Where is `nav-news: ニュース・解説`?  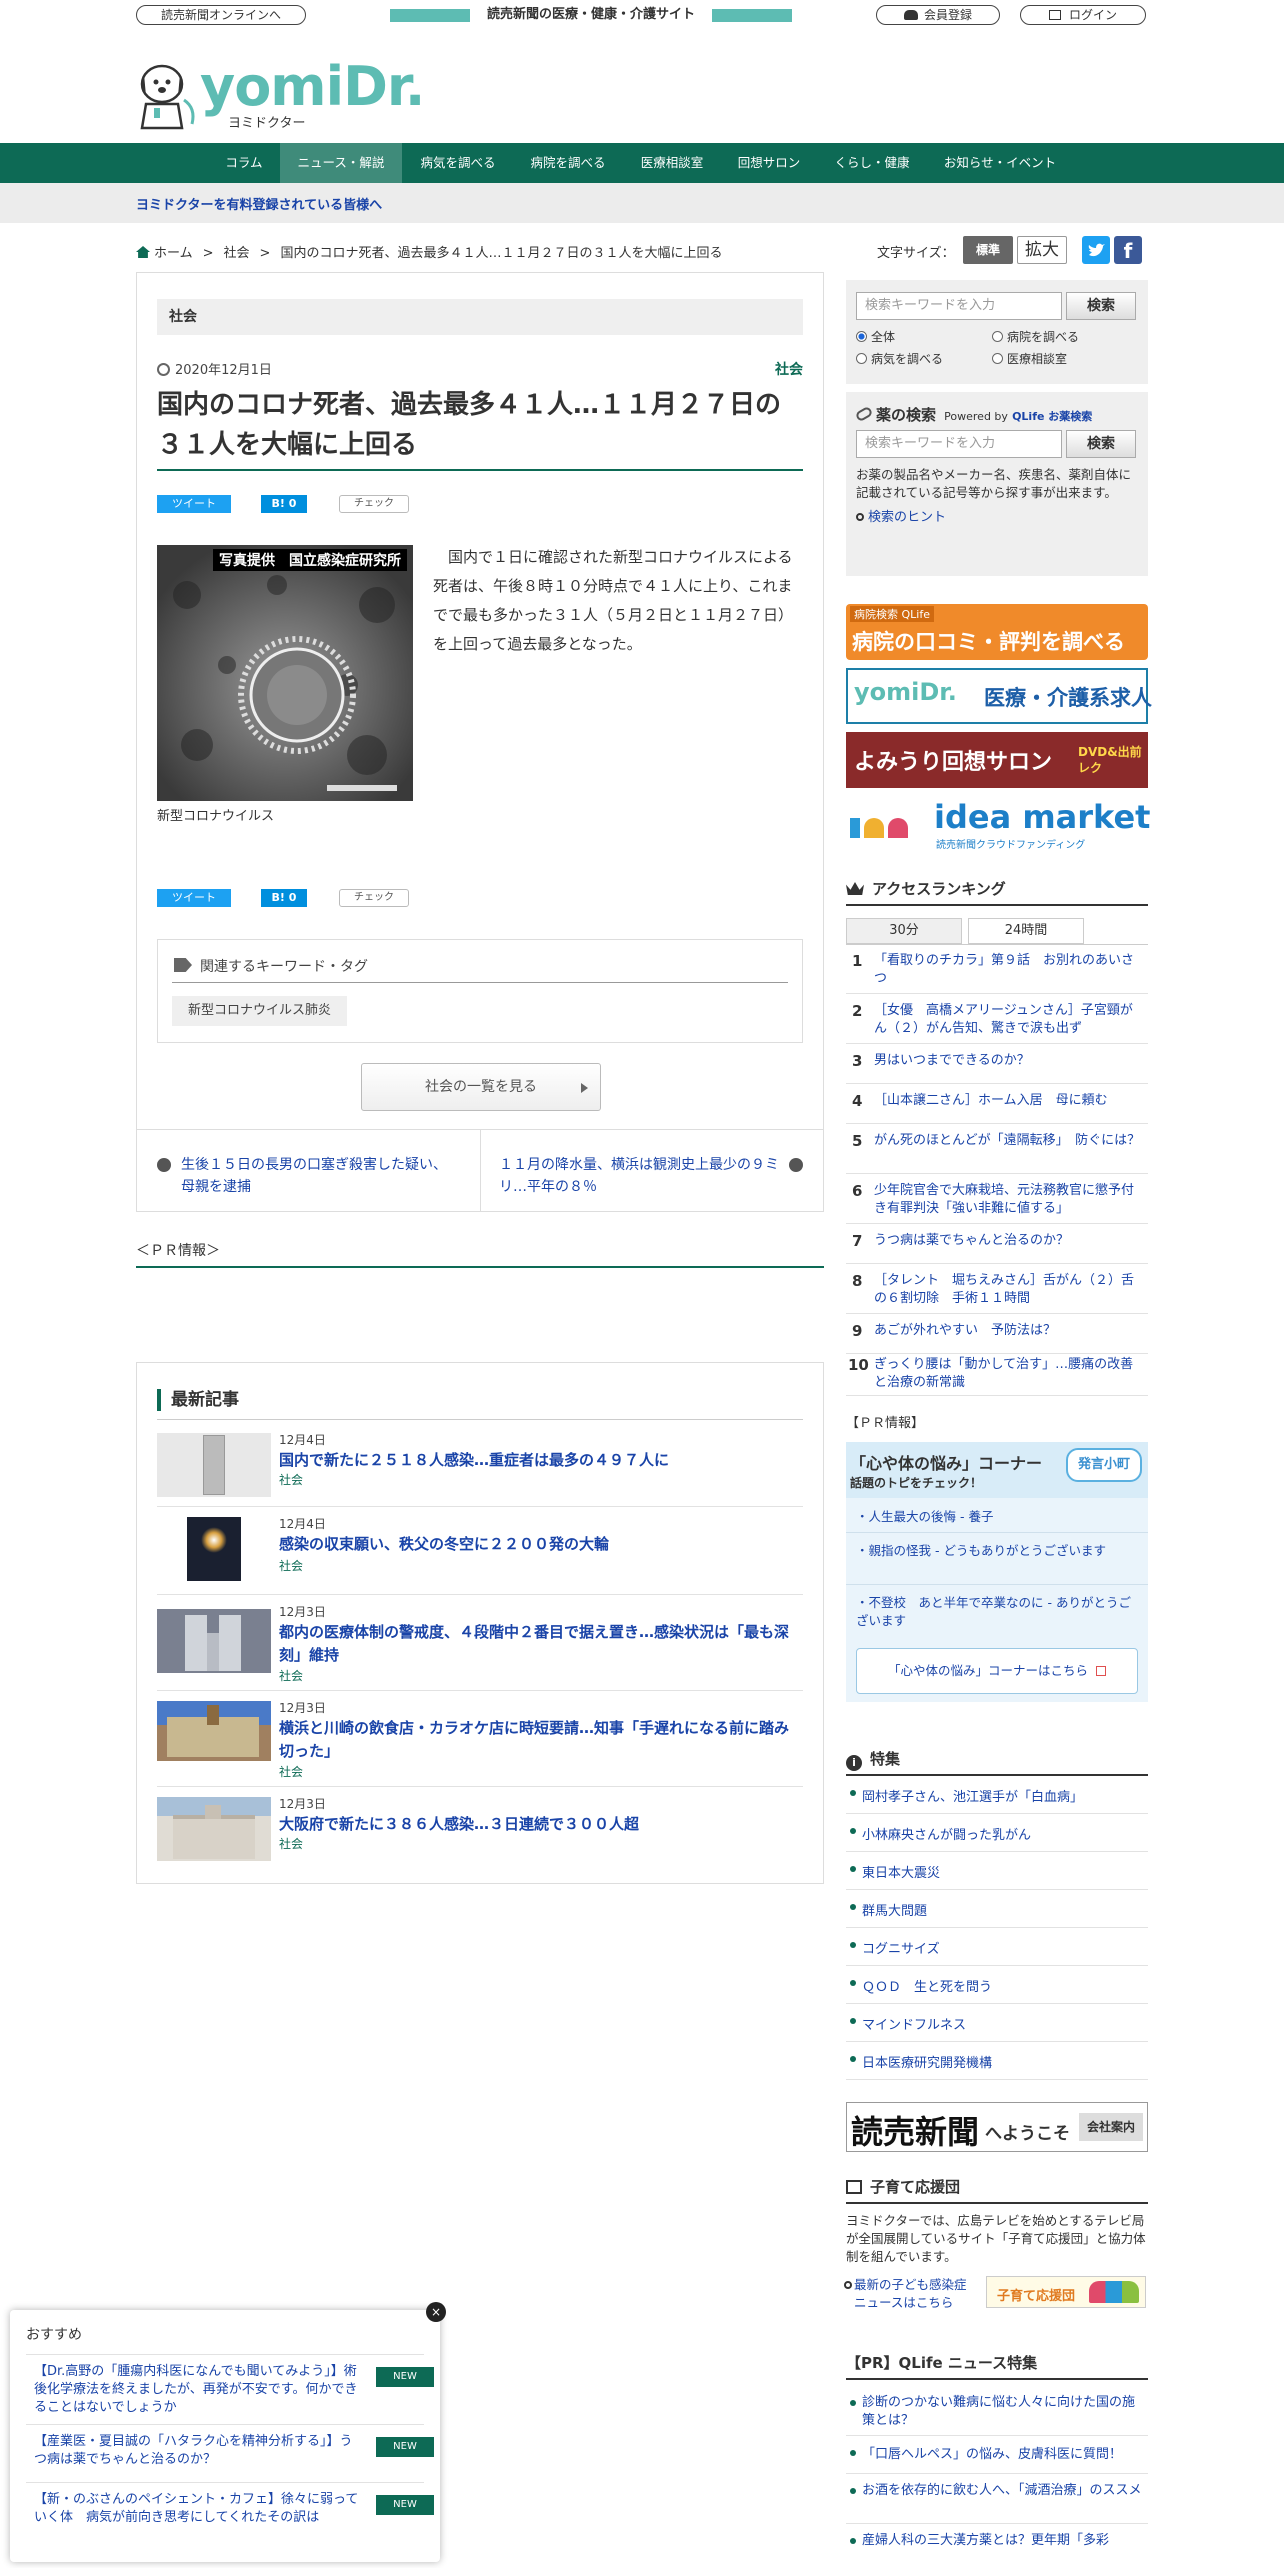 nav-news: ニュース・解説 is located at coordinates (341, 163).